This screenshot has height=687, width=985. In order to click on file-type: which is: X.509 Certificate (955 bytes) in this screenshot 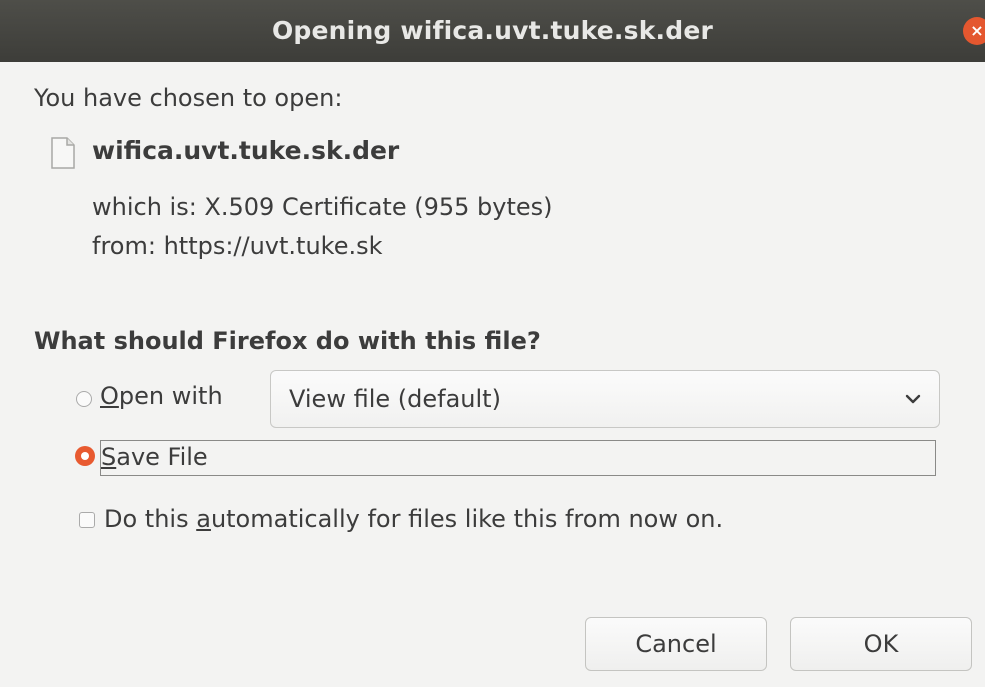, I will do `click(322, 207)`.